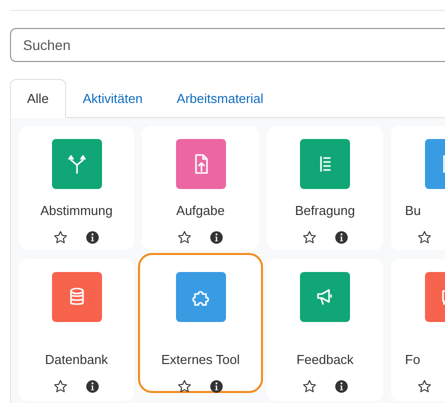 The width and height of the screenshot is (445, 403). What do you see at coordinates (418, 188) in the screenshot?
I see `module-card: Bu` at bounding box center [418, 188].